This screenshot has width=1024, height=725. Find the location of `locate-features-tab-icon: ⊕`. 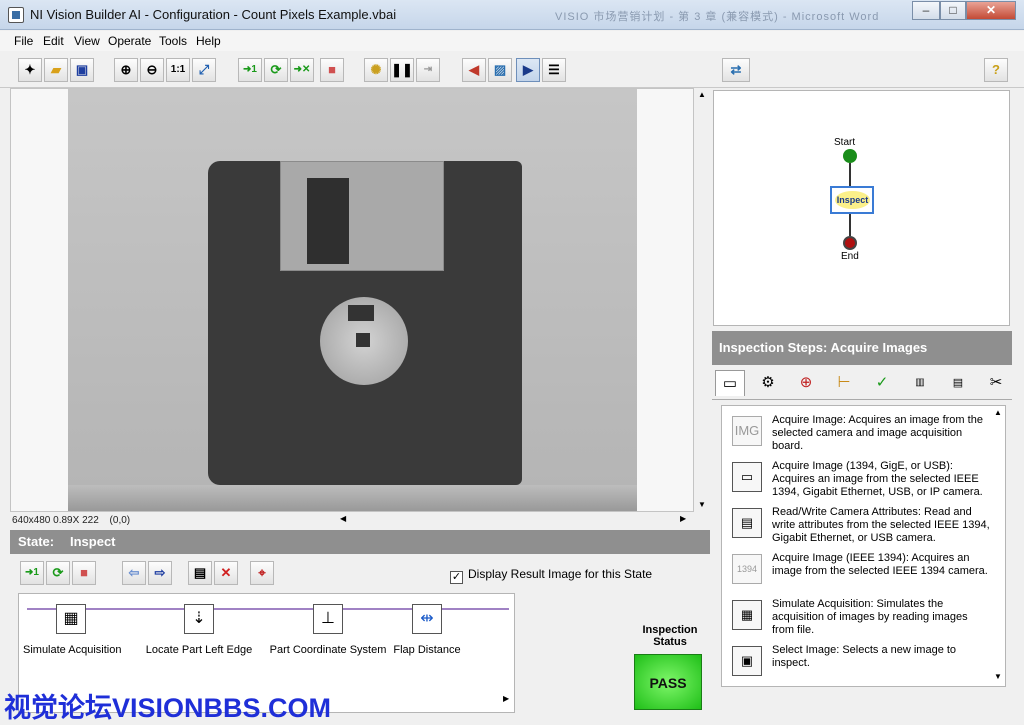

locate-features-tab-icon: ⊕ is located at coordinates (806, 383).